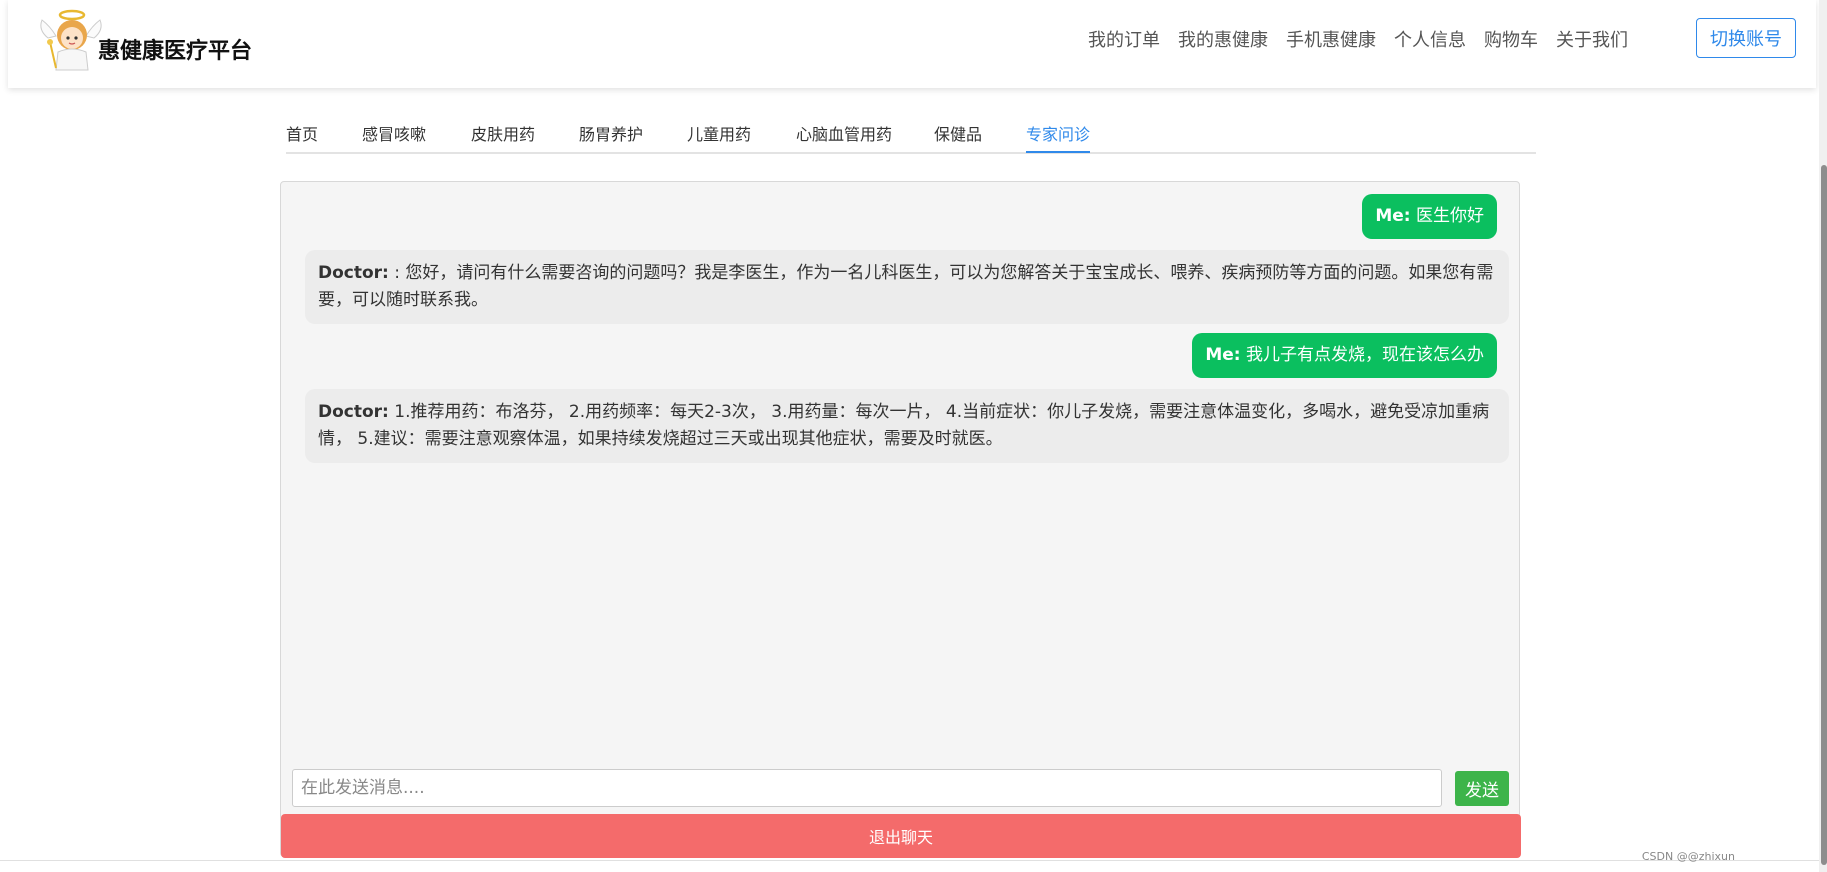 The height and width of the screenshot is (872, 1827). I want to click on tab-home: 首页, so click(302, 136).